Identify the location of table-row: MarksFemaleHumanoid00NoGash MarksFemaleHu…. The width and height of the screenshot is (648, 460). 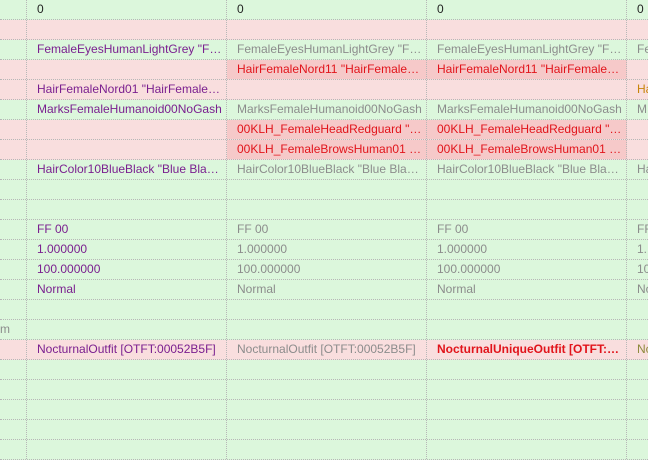
(324, 110).